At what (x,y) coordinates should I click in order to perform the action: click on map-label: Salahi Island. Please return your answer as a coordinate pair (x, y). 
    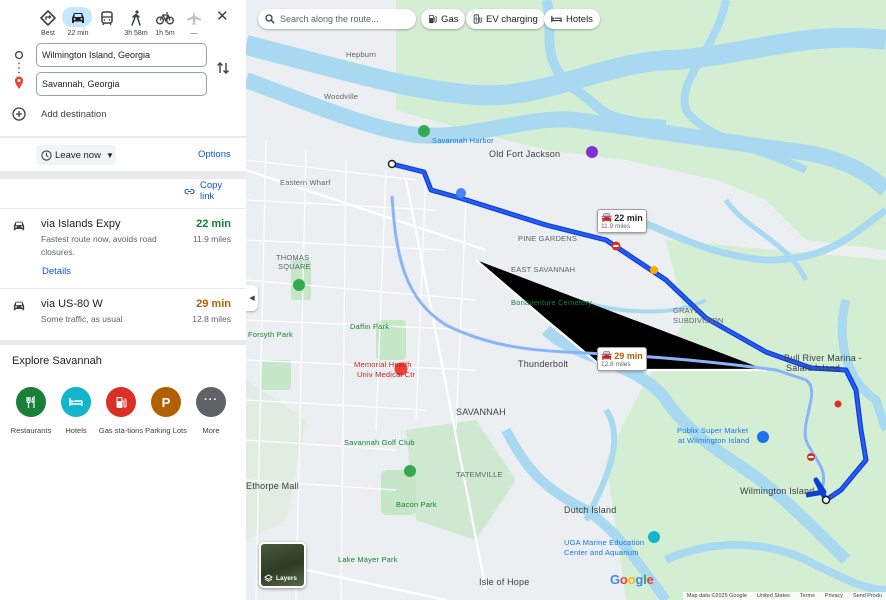
    Looking at the image, I should click on (813, 368).